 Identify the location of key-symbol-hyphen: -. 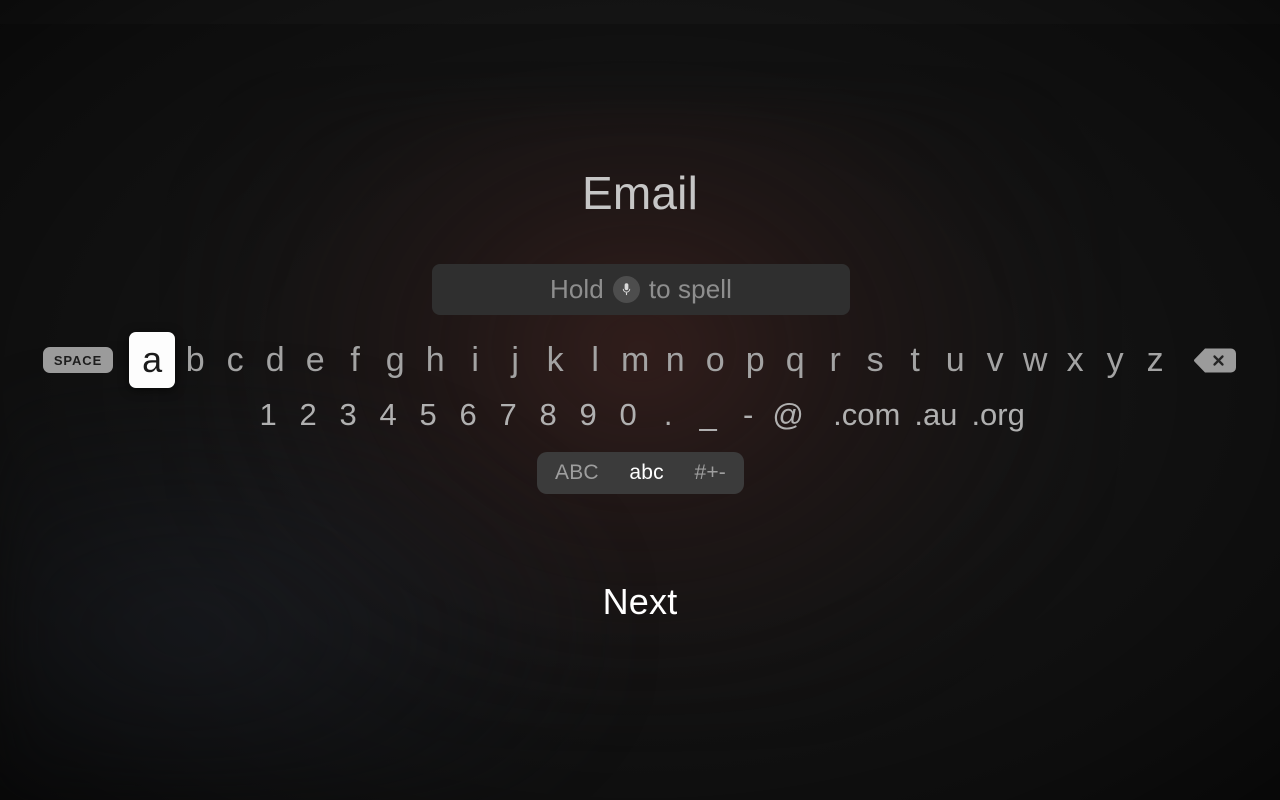
(748, 415).